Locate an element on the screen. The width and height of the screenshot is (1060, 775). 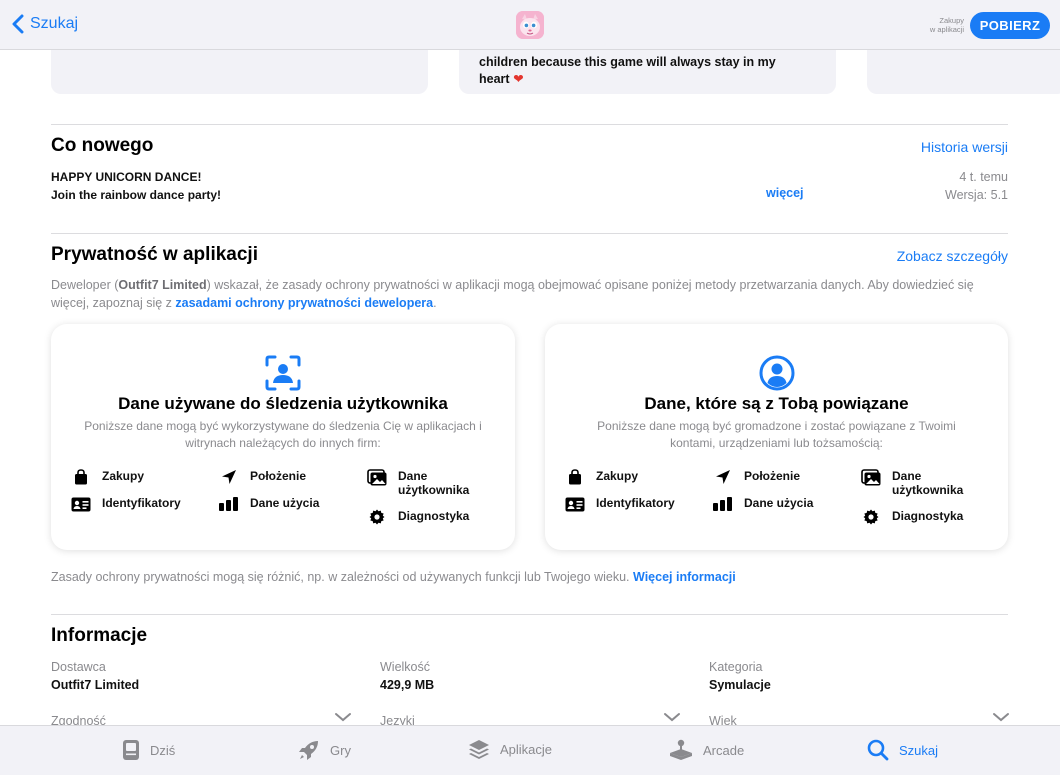
chevron-left-icon is located at coordinates (18, 24).